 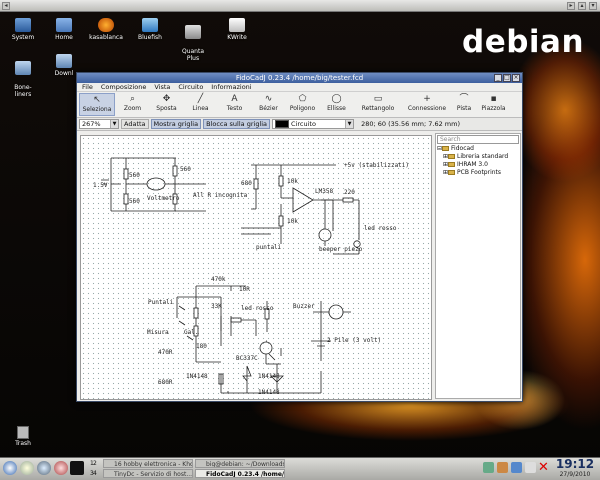 I want to click on pager-desktop-4: 4, so click(x=95, y=473).